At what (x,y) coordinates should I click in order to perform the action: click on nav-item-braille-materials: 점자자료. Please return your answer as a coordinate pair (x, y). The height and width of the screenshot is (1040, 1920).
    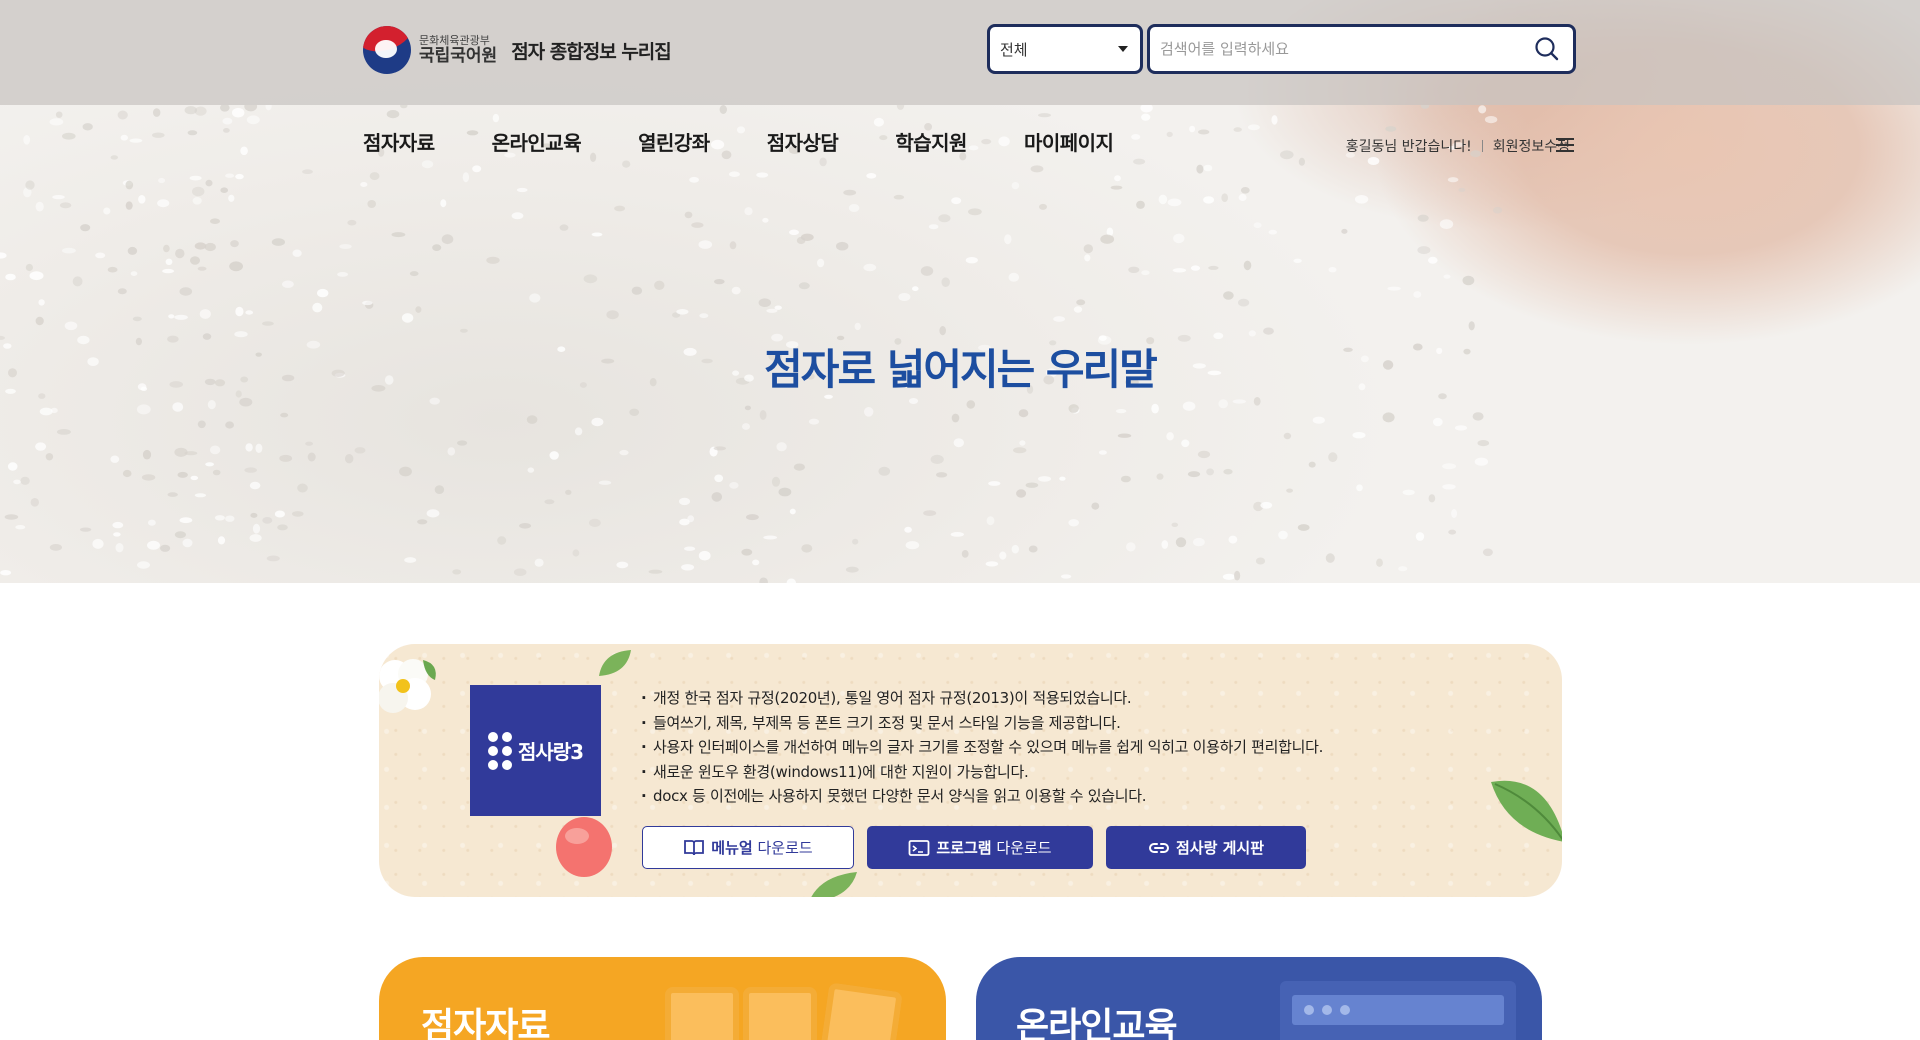
    Looking at the image, I should click on (399, 141).